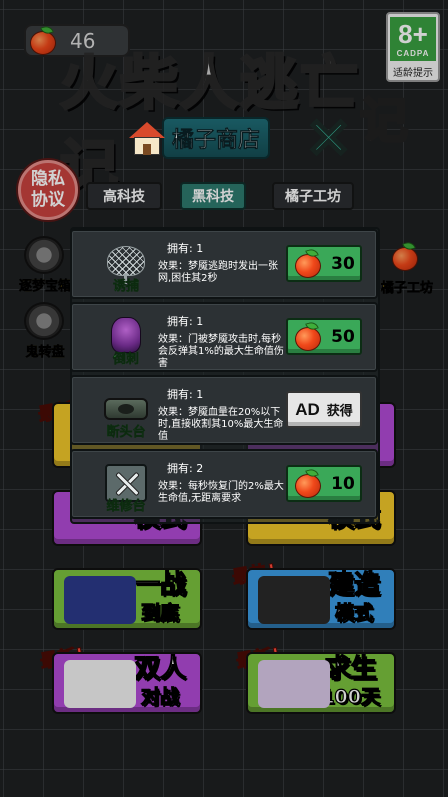 This screenshot has height=797, width=448. Describe the element at coordinates (343, 336) in the screenshot. I see `price: 50` at that location.